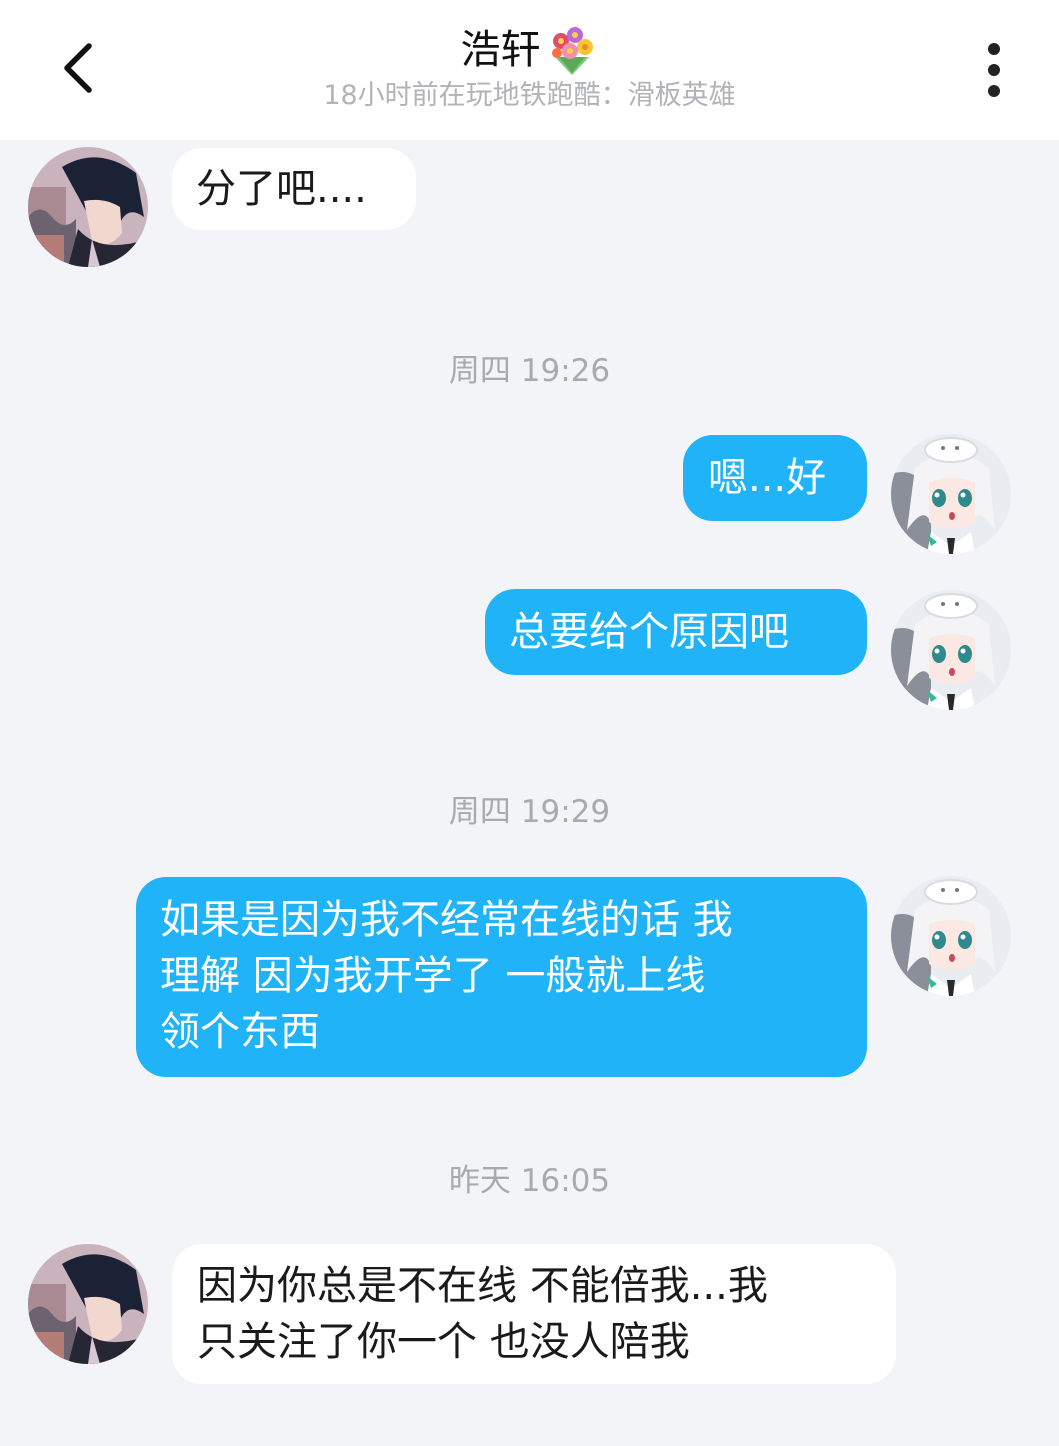 The image size is (1059, 1446). What do you see at coordinates (446, 920) in the screenshot?
I see `message-line: 如果是因为我不经常在线的话 我` at bounding box center [446, 920].